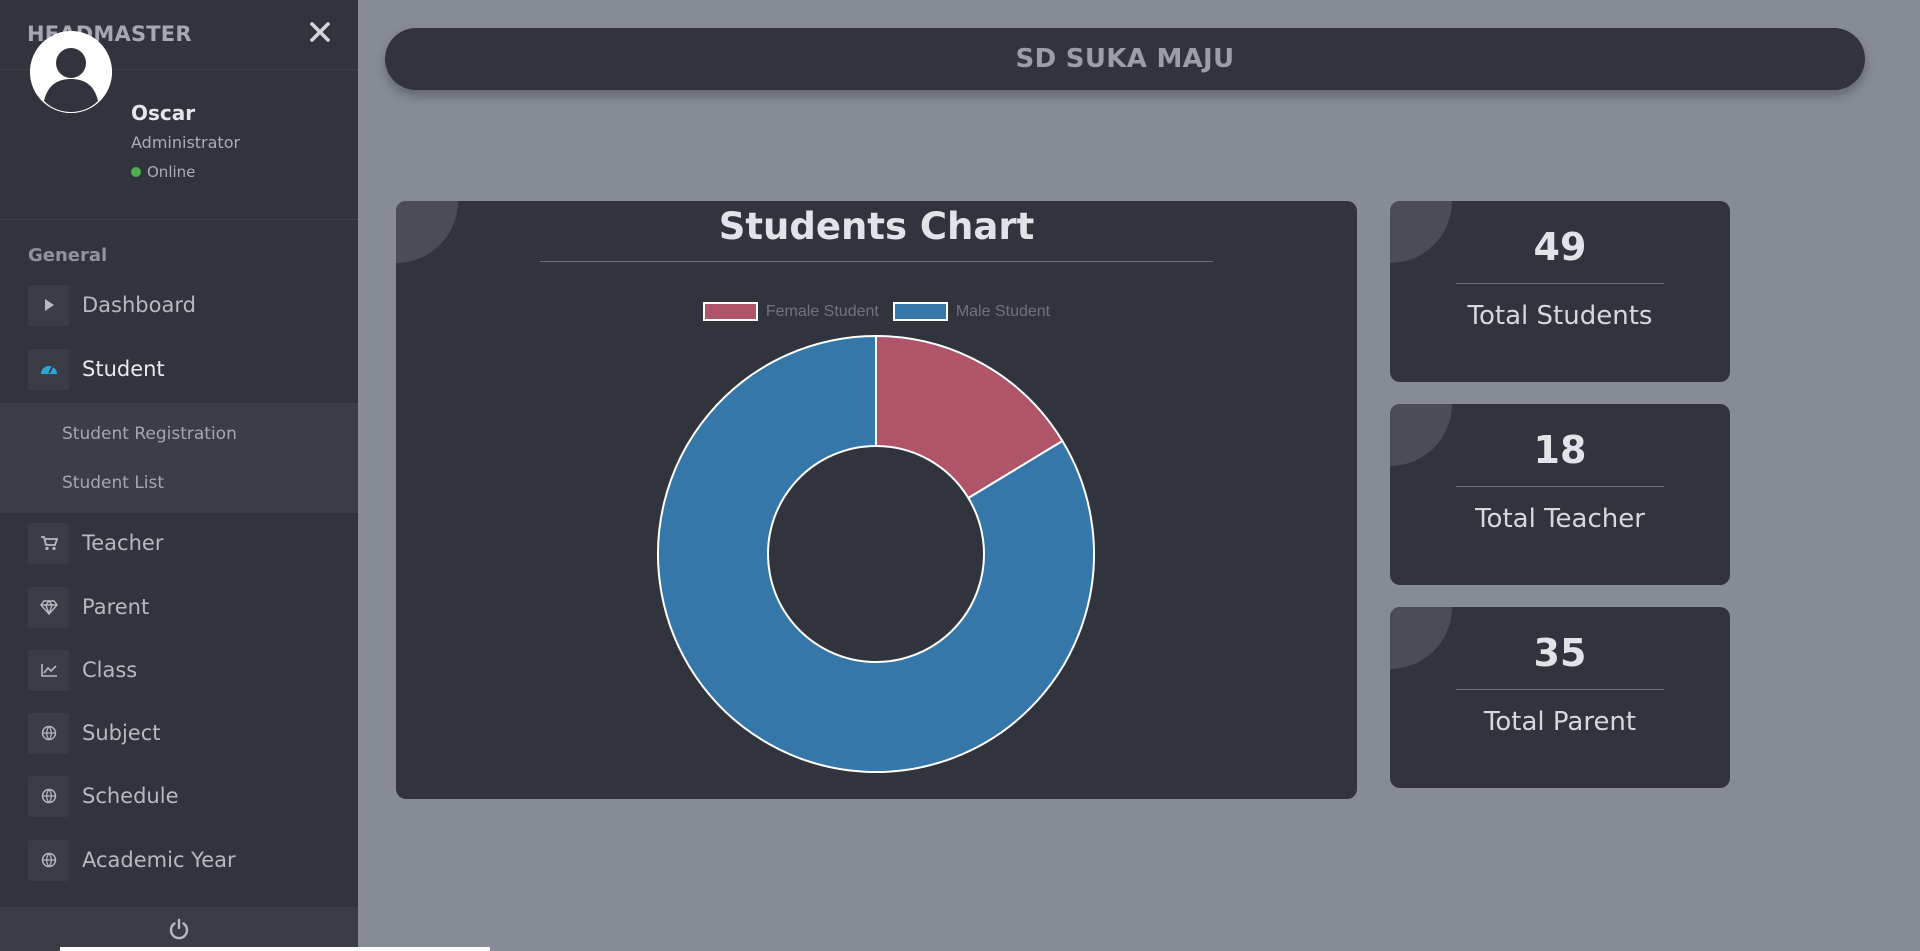 This screenshot has height=951, width=1920. Describe the element at coordinates (163, 113) in the screenshot. I see `profile-name: Oscar` at that location.